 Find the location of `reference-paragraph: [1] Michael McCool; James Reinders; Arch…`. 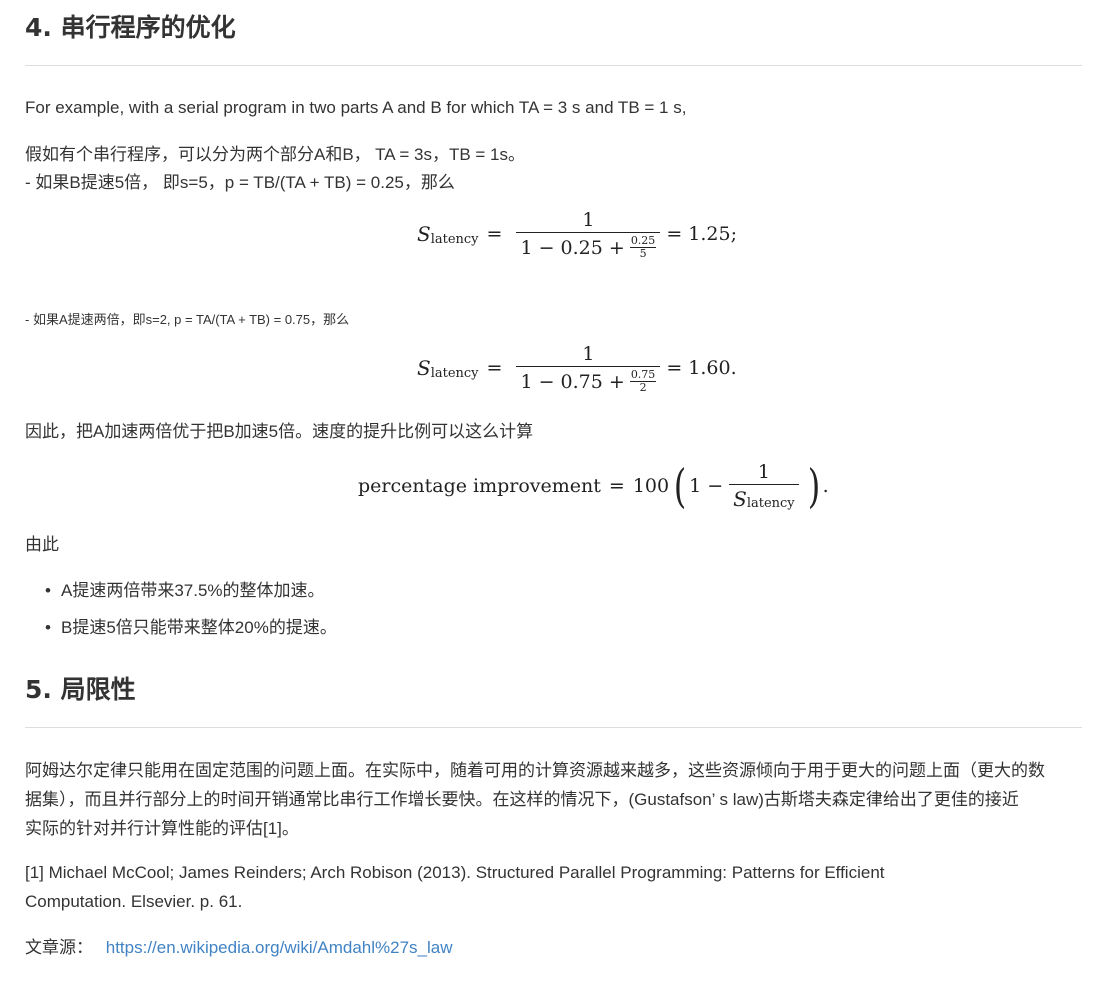

reference-paragraph: [1] Michael McCool; James Reinders; Arch… is located at coordinates (553, 887).